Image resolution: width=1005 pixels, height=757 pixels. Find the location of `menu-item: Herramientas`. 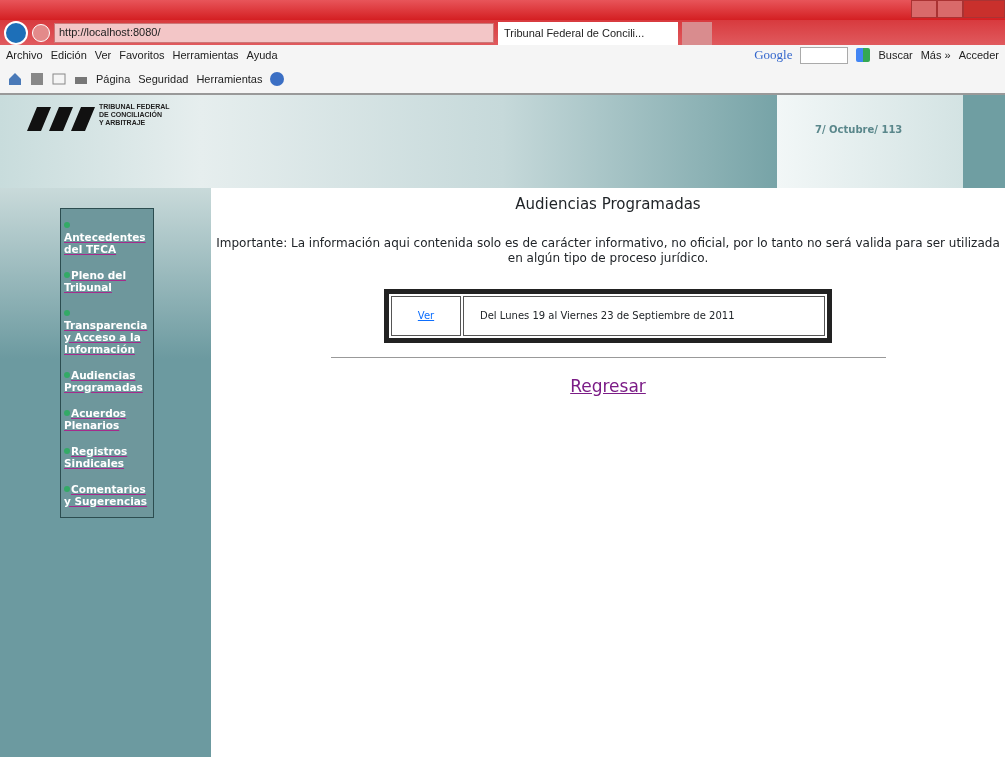

menu-item: Herramientas is located at coordinates (205, 55).